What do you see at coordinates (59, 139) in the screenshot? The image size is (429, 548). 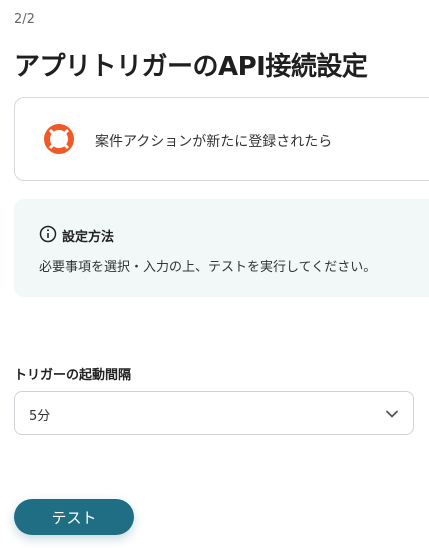 I see `lifebuoy-icon` at bounding box center [59, 139].